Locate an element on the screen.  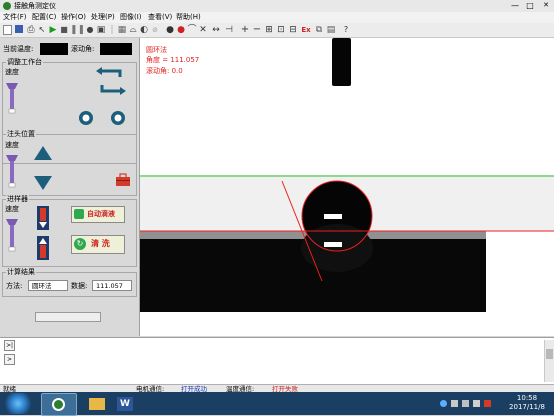
gray-icon: ▦ is located at coordinates (122, 30).